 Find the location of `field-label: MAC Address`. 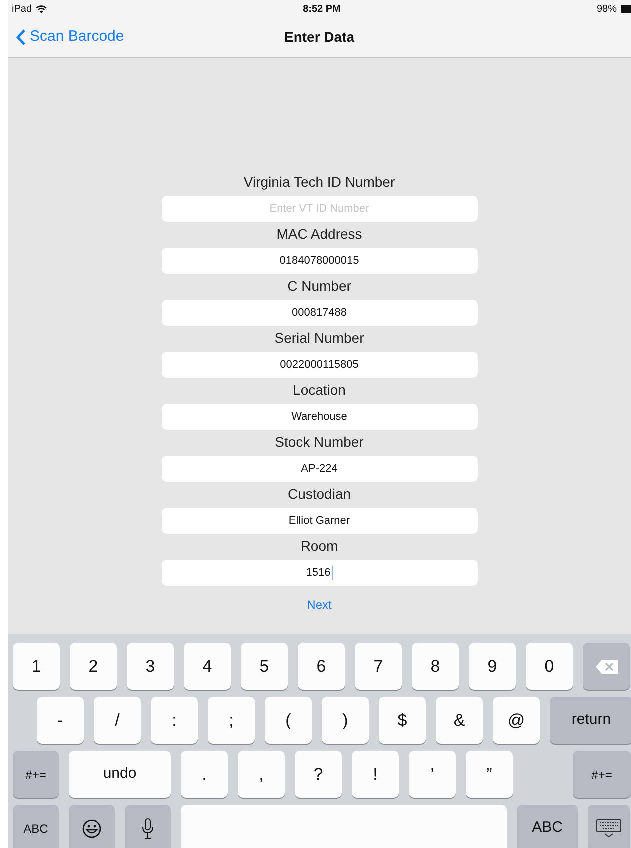

field-label: MAC Address is located at coordinates (319, 234).